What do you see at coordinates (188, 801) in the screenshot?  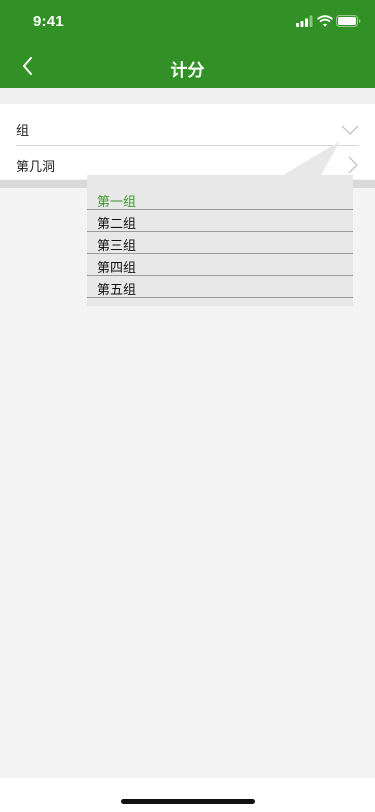 I see `home-indicator` at bounding box center [188, 801].